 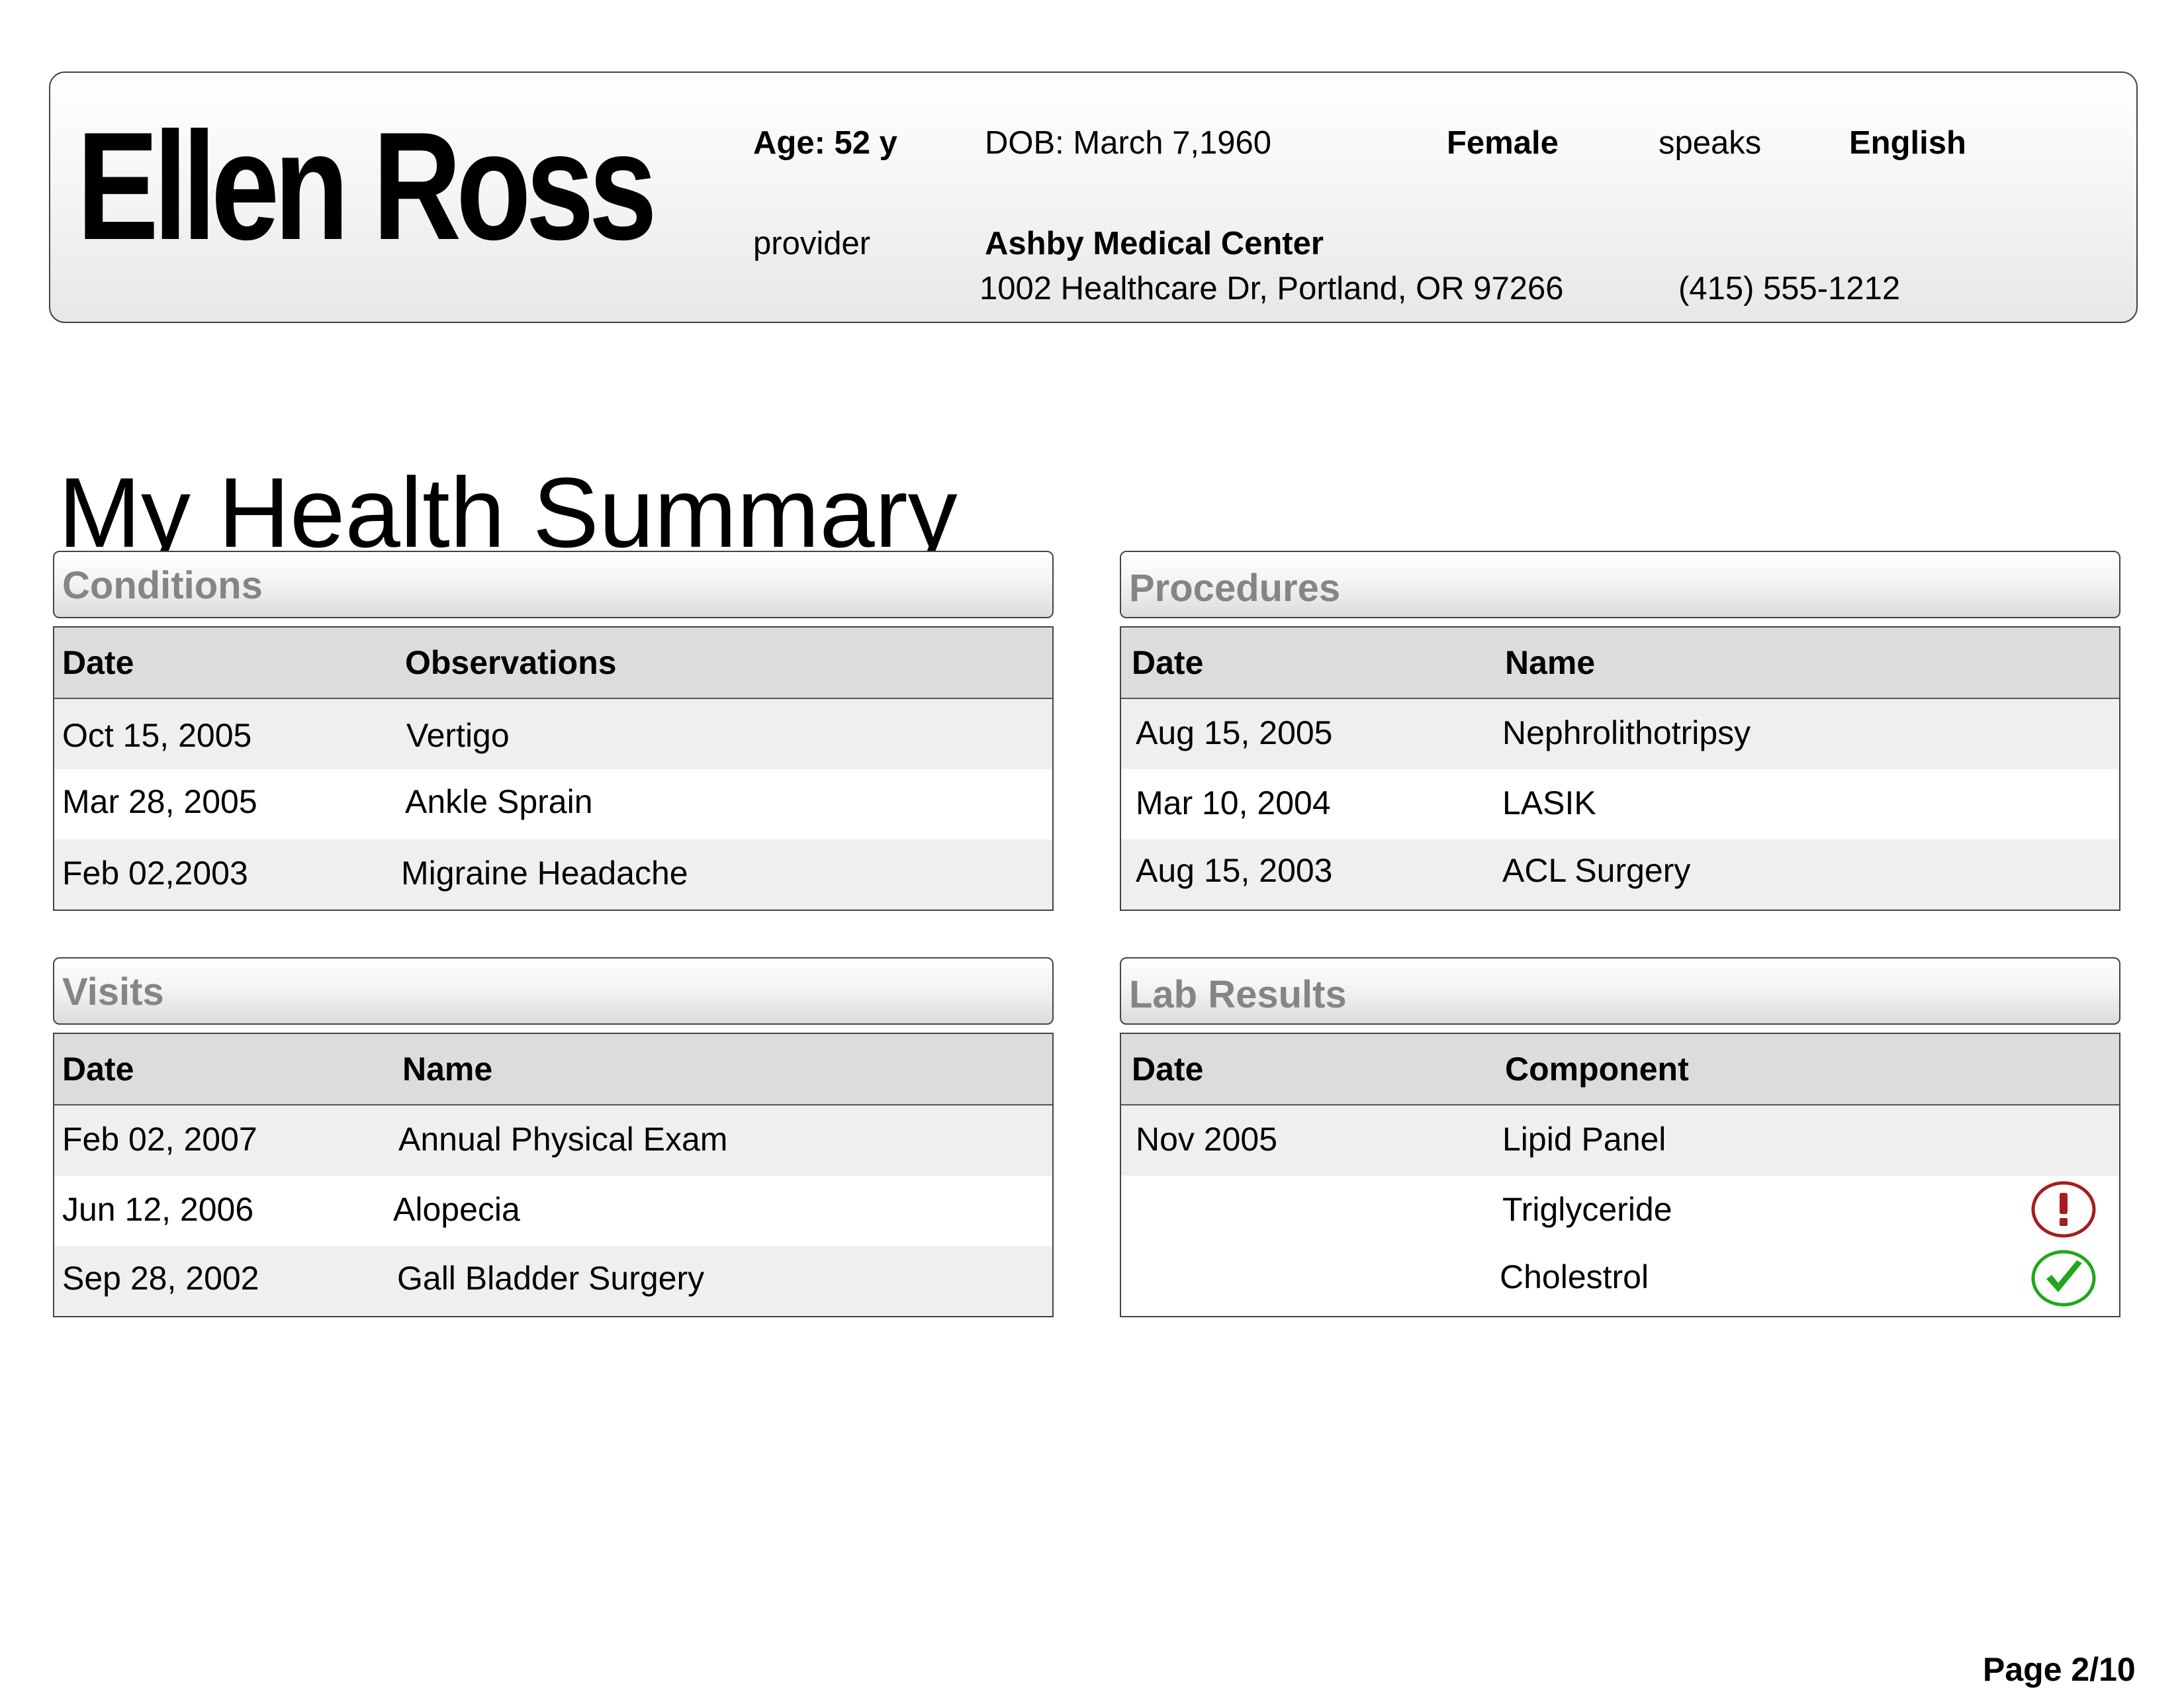 I want to click on table-header: Date Observations, so click(x=553, y=663).